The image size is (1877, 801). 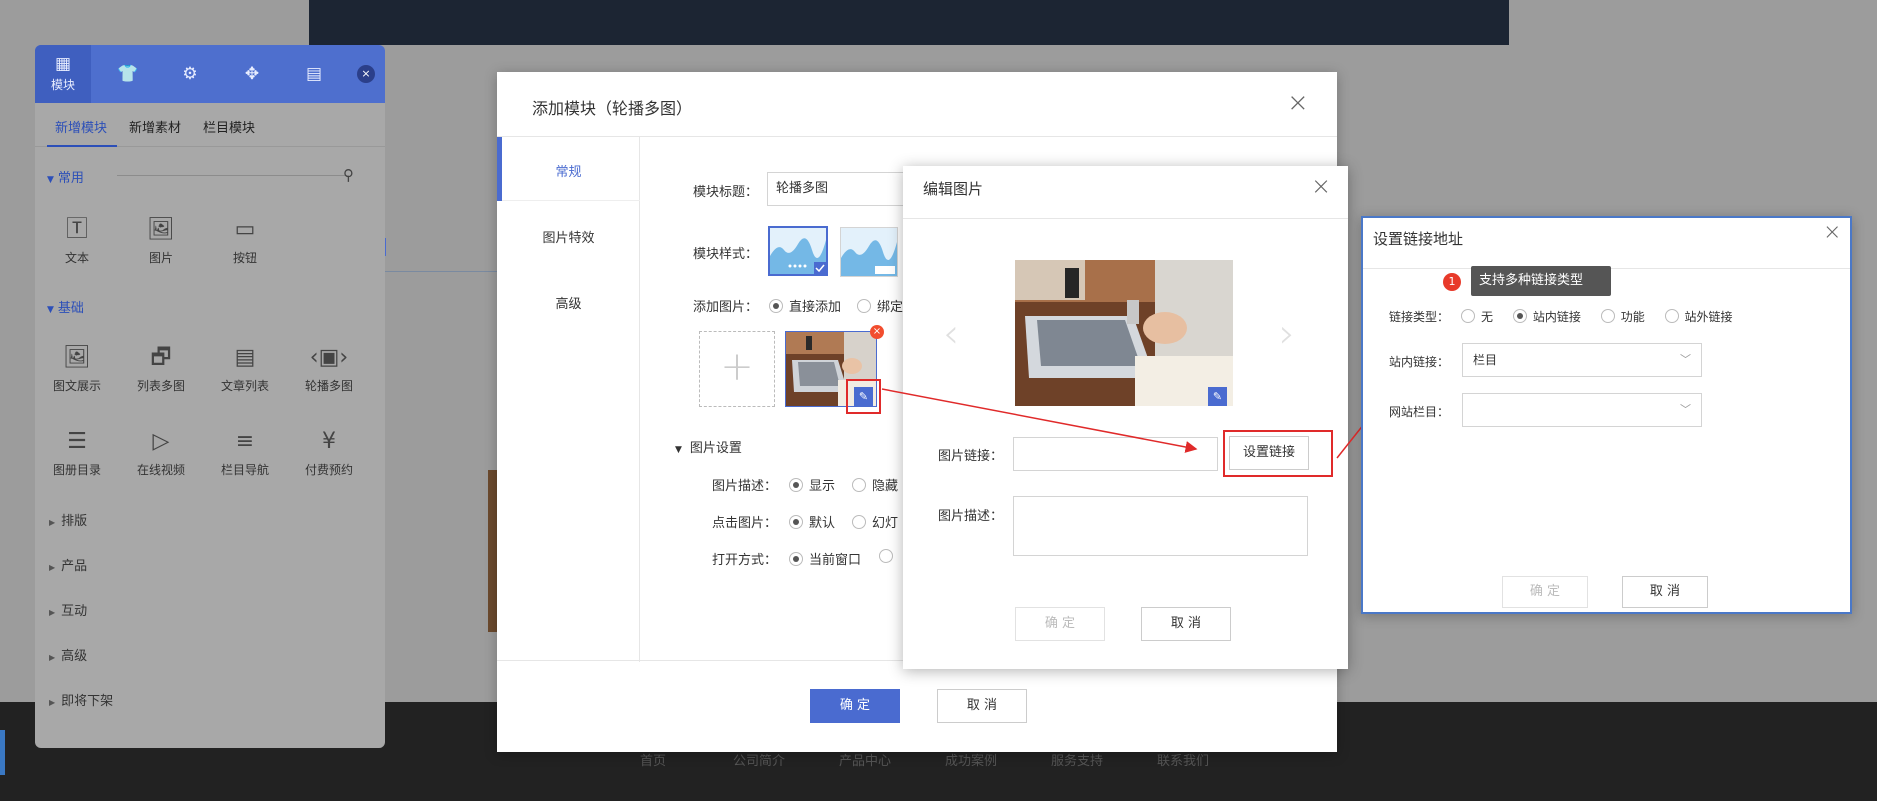 I want to click on link-dialog-title: 设置链接地址, so click(x=1418, y=239).